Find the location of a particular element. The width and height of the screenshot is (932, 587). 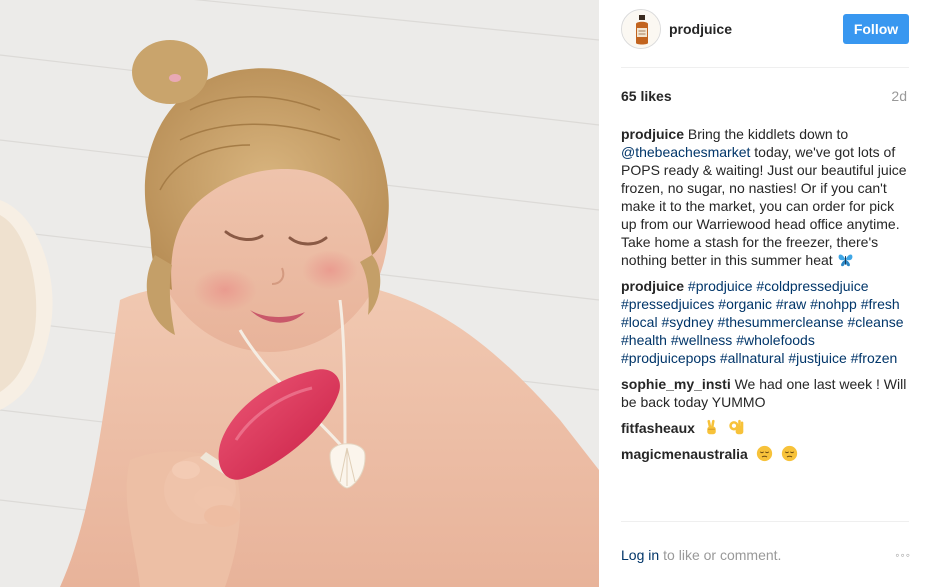

likes-count: 65 likes is located at coordinates (646, 96).